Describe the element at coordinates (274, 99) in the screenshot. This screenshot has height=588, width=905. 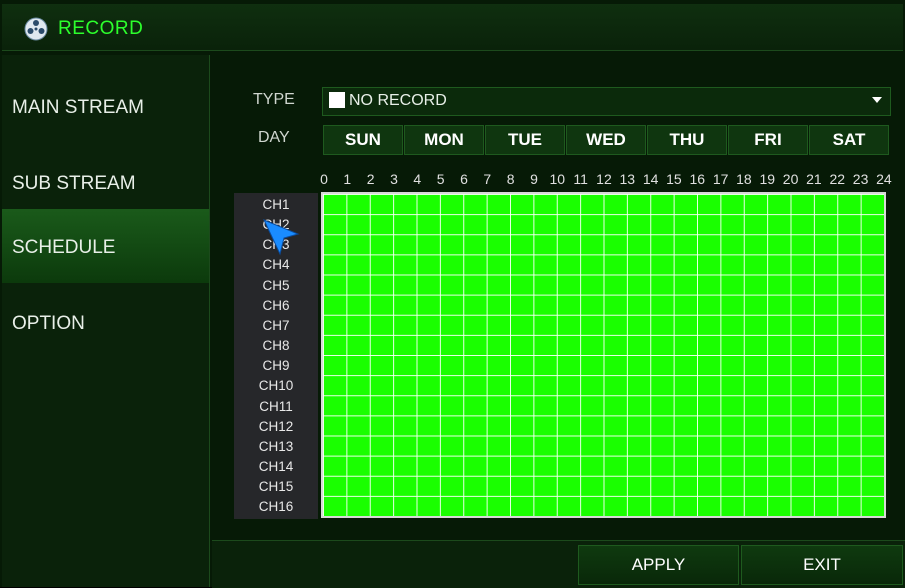
I see `type-label: TYPE` at that location.